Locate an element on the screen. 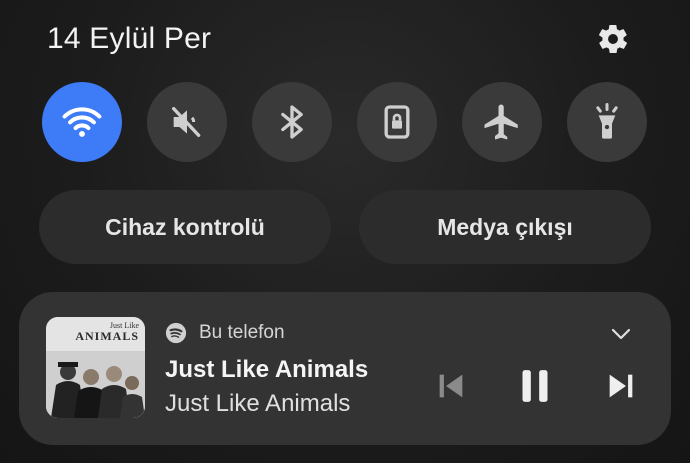 The image size is (690, 463). next-button is located at coordinates (621, 386).